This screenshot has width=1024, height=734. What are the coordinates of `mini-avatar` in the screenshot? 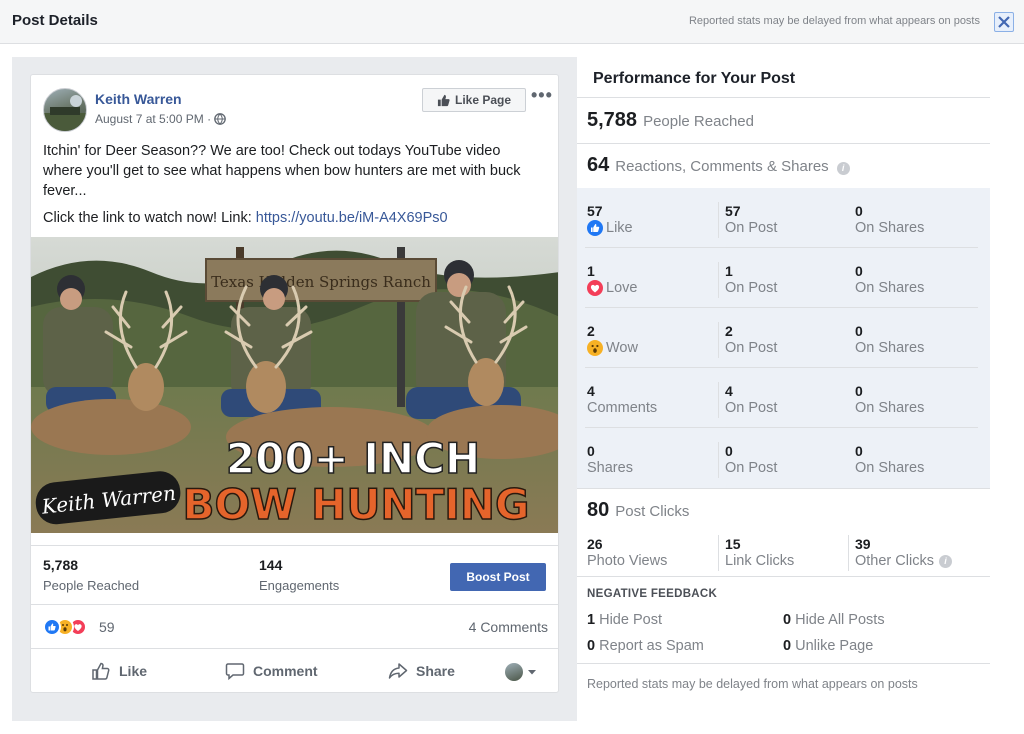 It's located at (514, 672).